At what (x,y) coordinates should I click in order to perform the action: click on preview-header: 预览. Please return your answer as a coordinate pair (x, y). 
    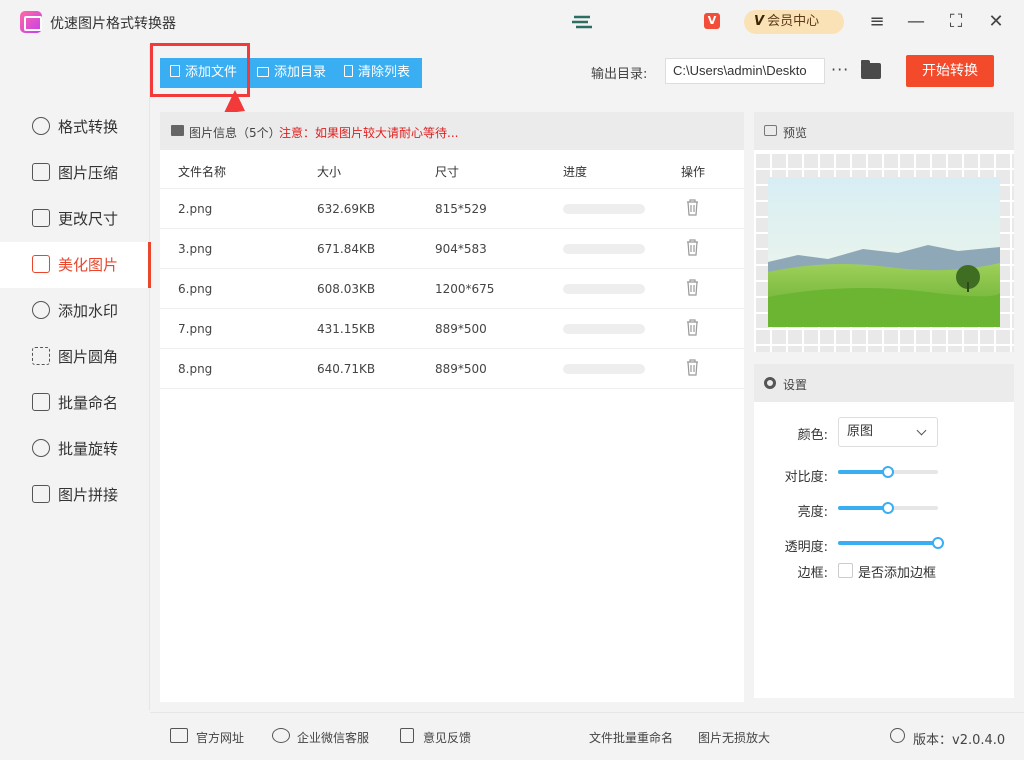
    Looking at the image, I should click on (884, 131).